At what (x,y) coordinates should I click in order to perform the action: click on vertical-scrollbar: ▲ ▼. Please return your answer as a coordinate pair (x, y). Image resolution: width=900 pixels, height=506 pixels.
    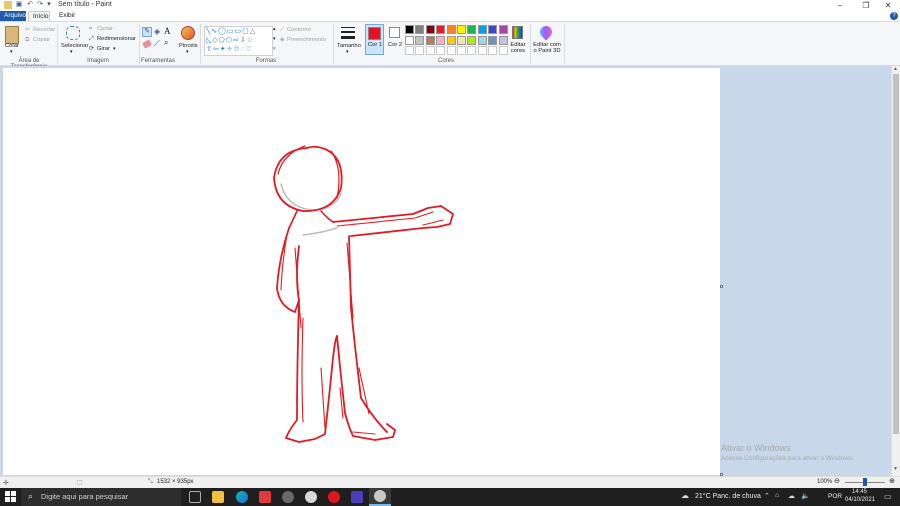
    Looking at the image, I should click on (895, 271).